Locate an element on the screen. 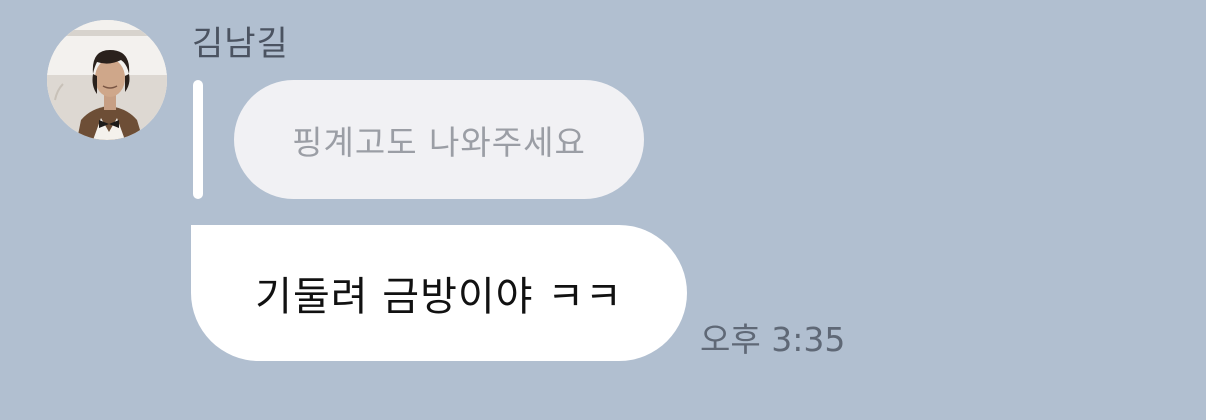 This screenshot has width=1206, height=420. message-bubble: 기둘려 금방이야 ㅋㅋ is located at coordinates (439, 293).